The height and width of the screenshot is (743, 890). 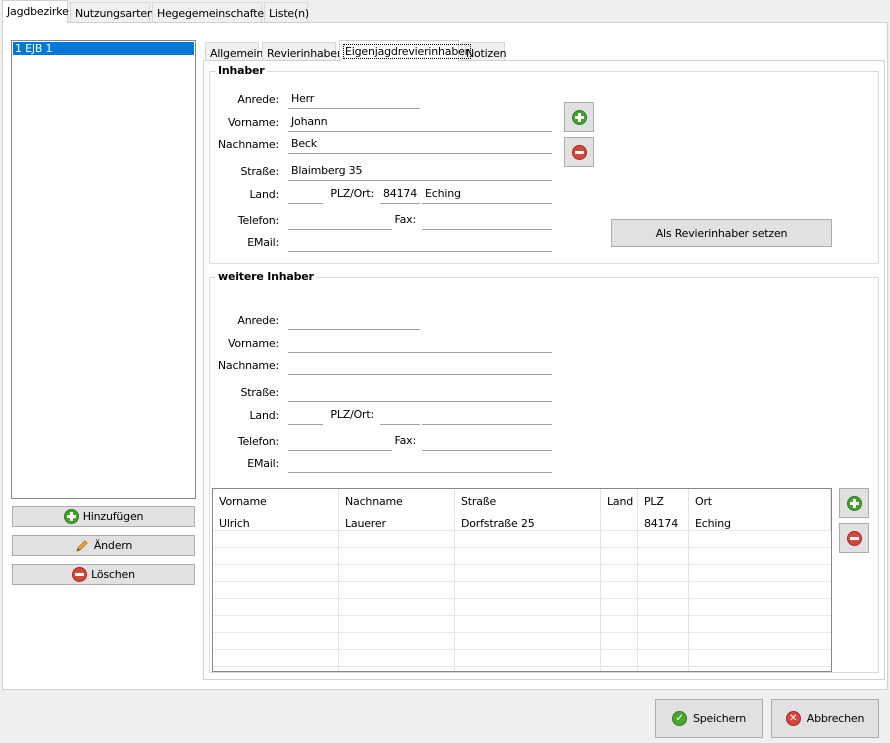 I want to click on more-ort-field, so click(x=487, y=416).